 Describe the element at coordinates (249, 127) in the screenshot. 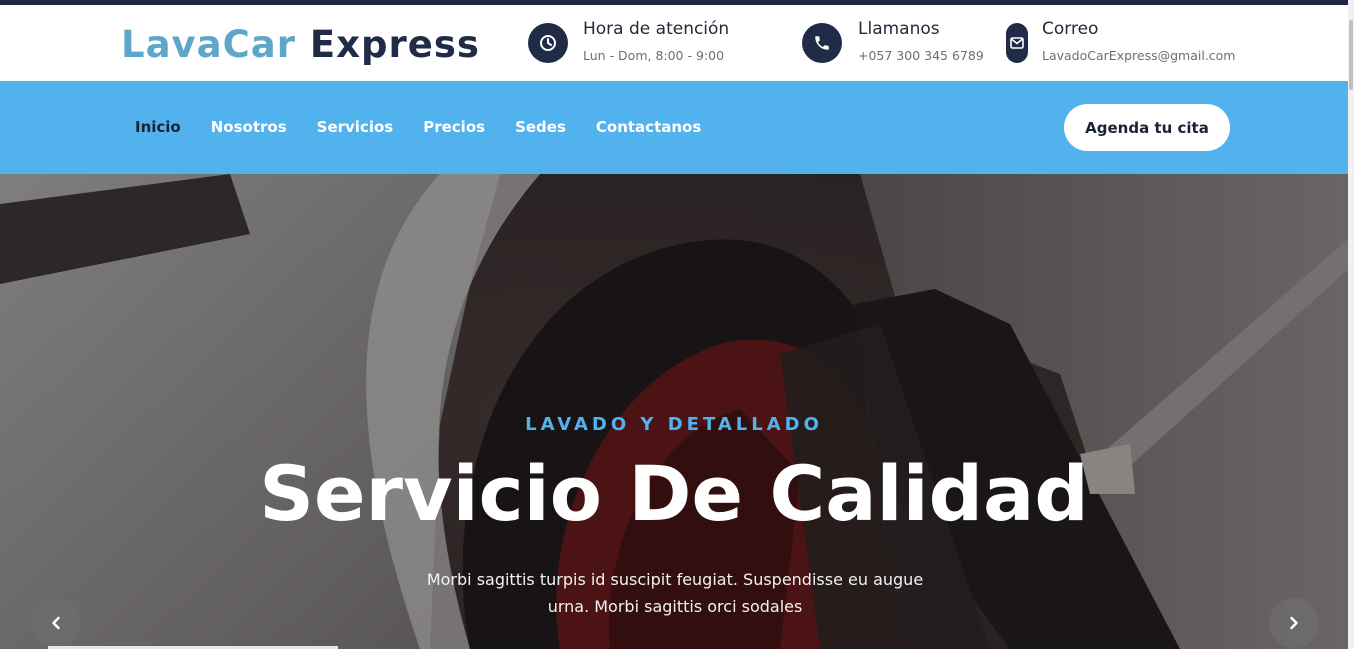

I see `nav-item-nosotros: Nosotros` at that location.